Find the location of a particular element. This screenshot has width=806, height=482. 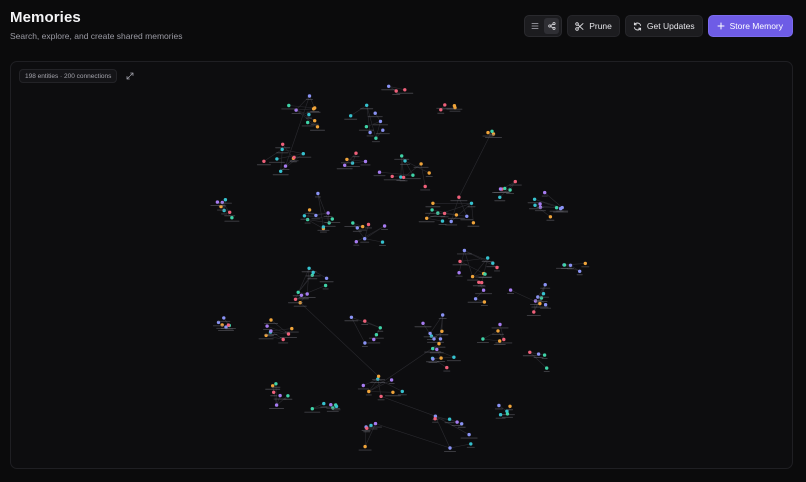

fullscreen-button is located at coordinates (130, 76).